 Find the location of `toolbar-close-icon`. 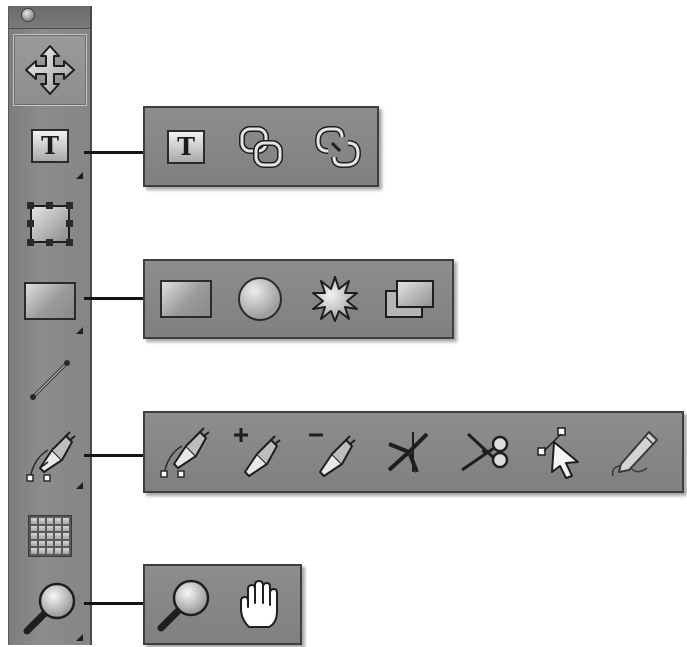

toolbar-close-icon is located at coordinates (28, 15).